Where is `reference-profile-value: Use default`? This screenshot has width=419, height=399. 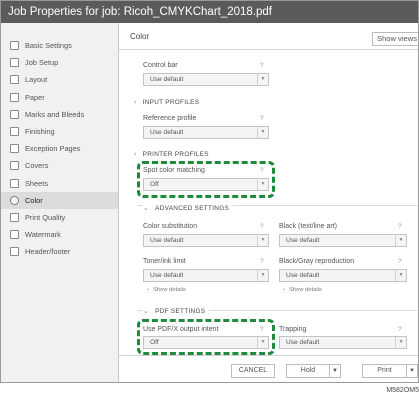
reference-profile-value: Use default is located at coordinates (167, 132).